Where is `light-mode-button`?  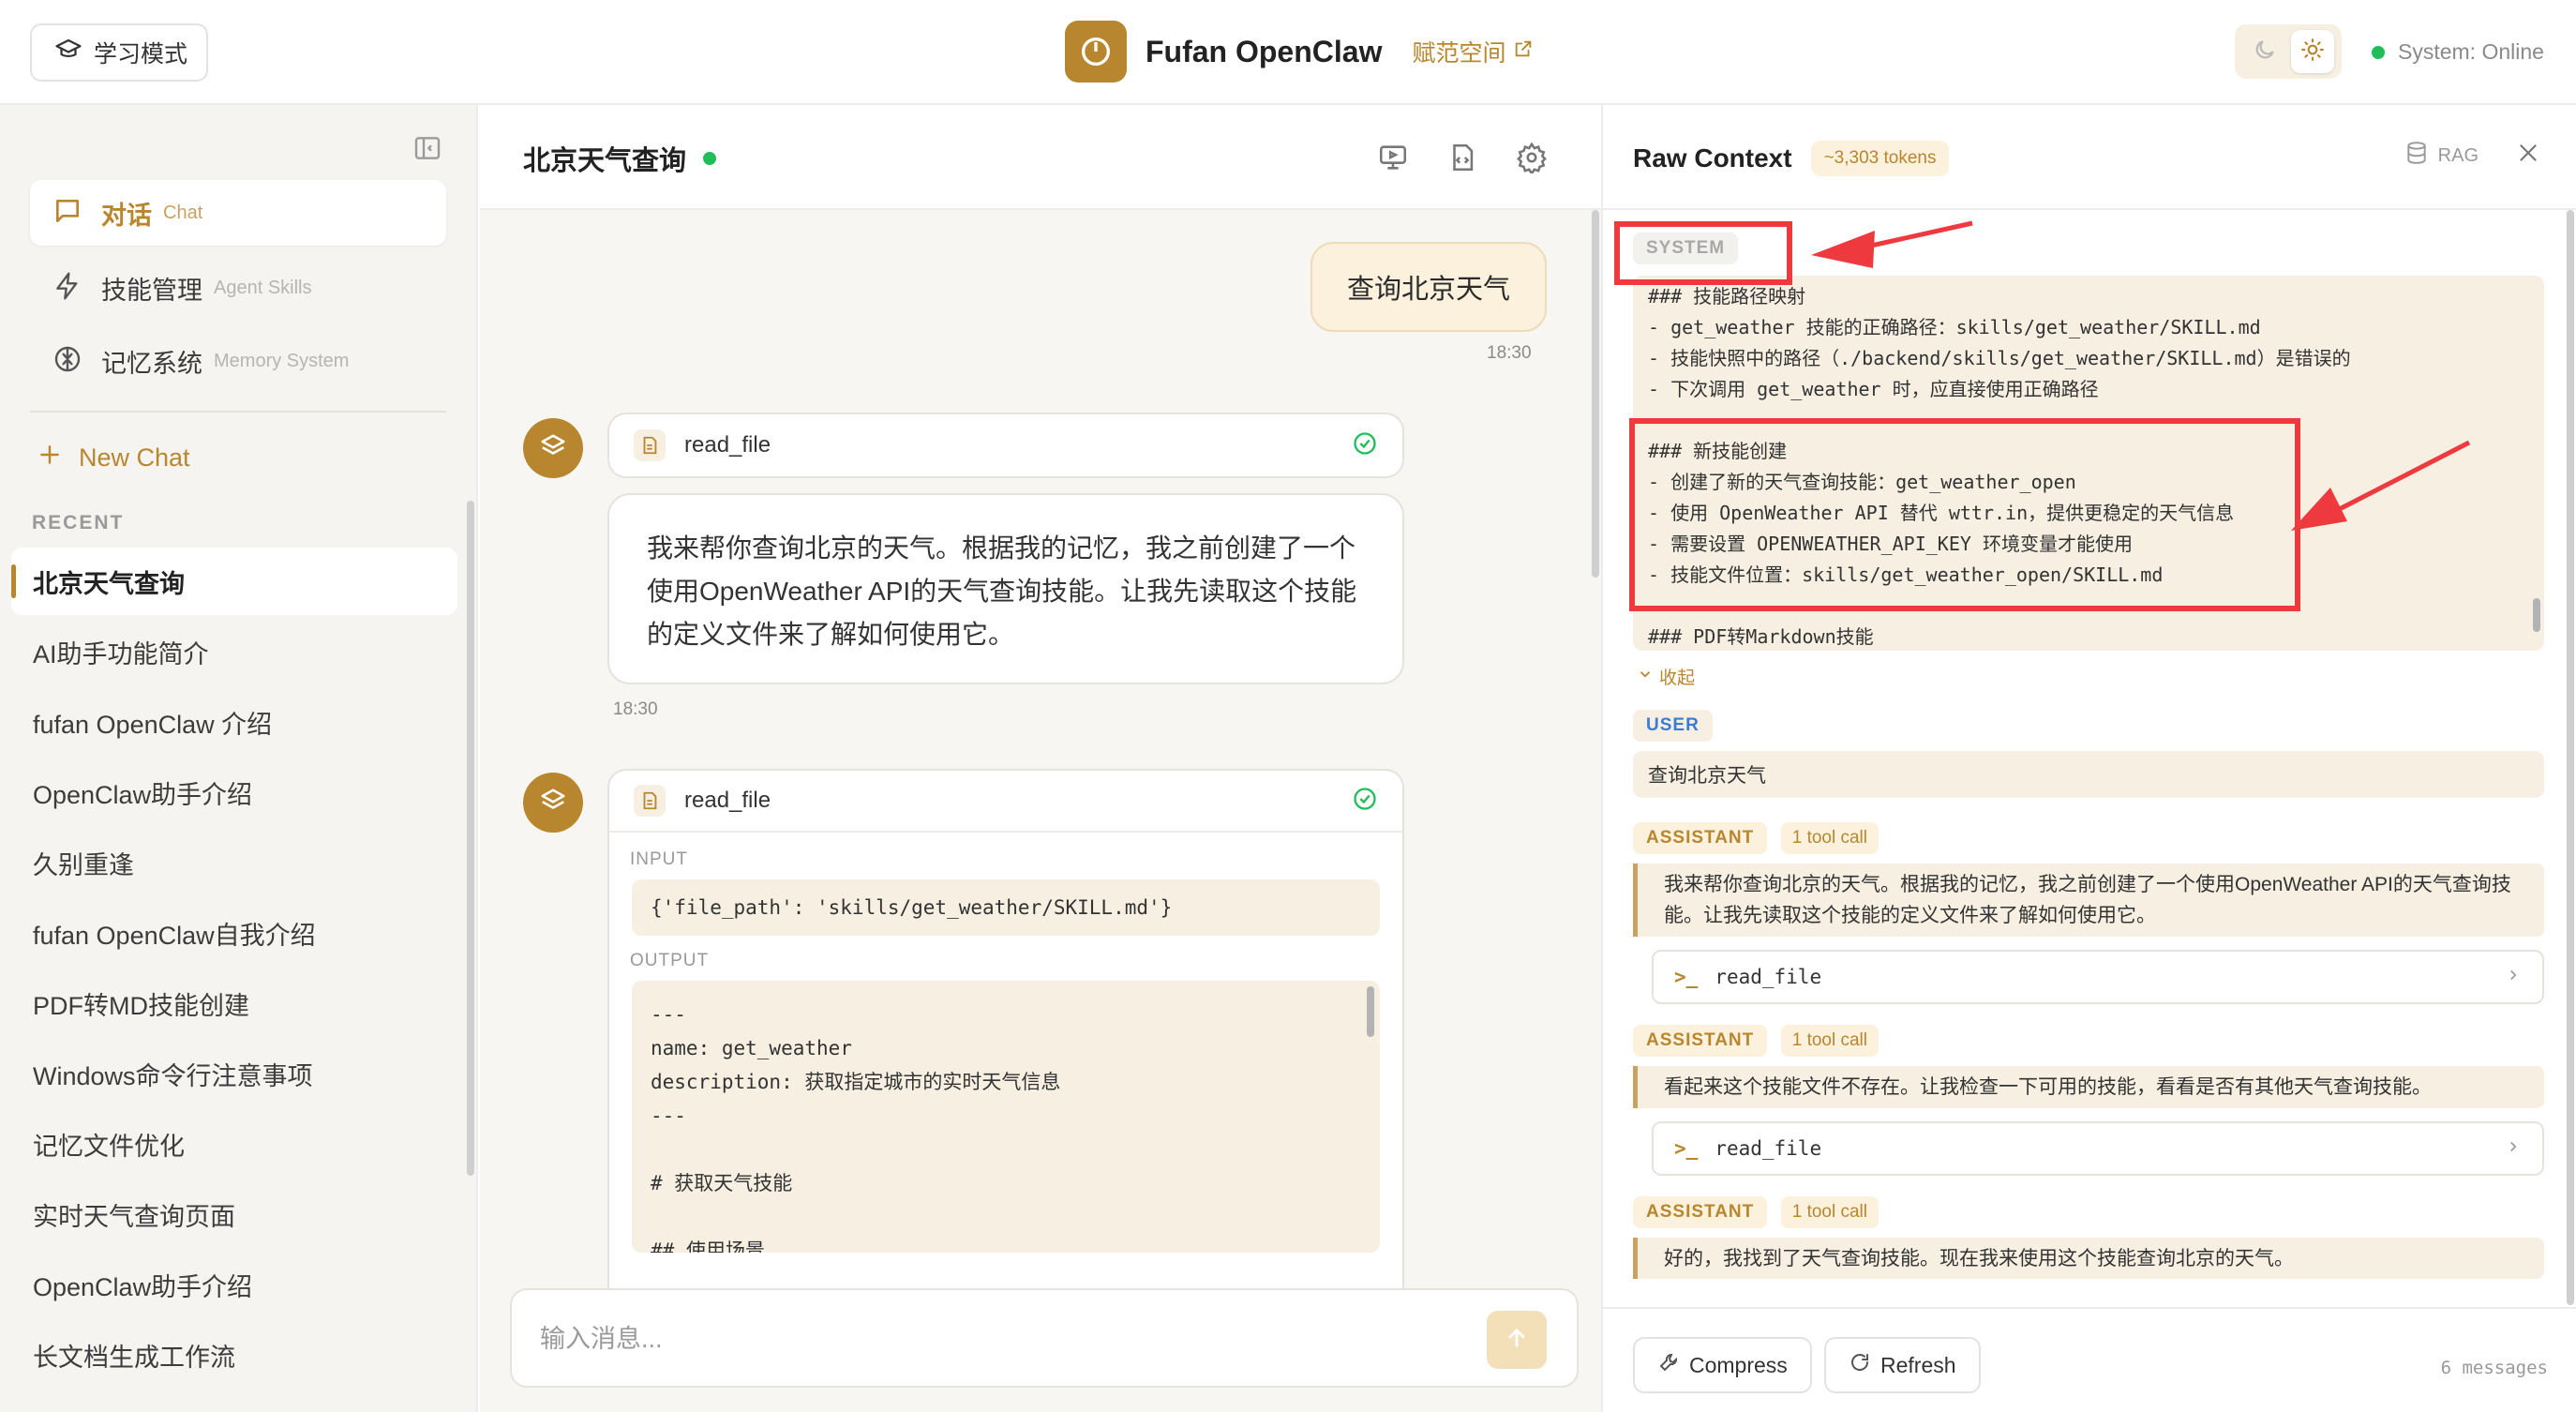
light-mode-button is located at coordinates (2312, 52).